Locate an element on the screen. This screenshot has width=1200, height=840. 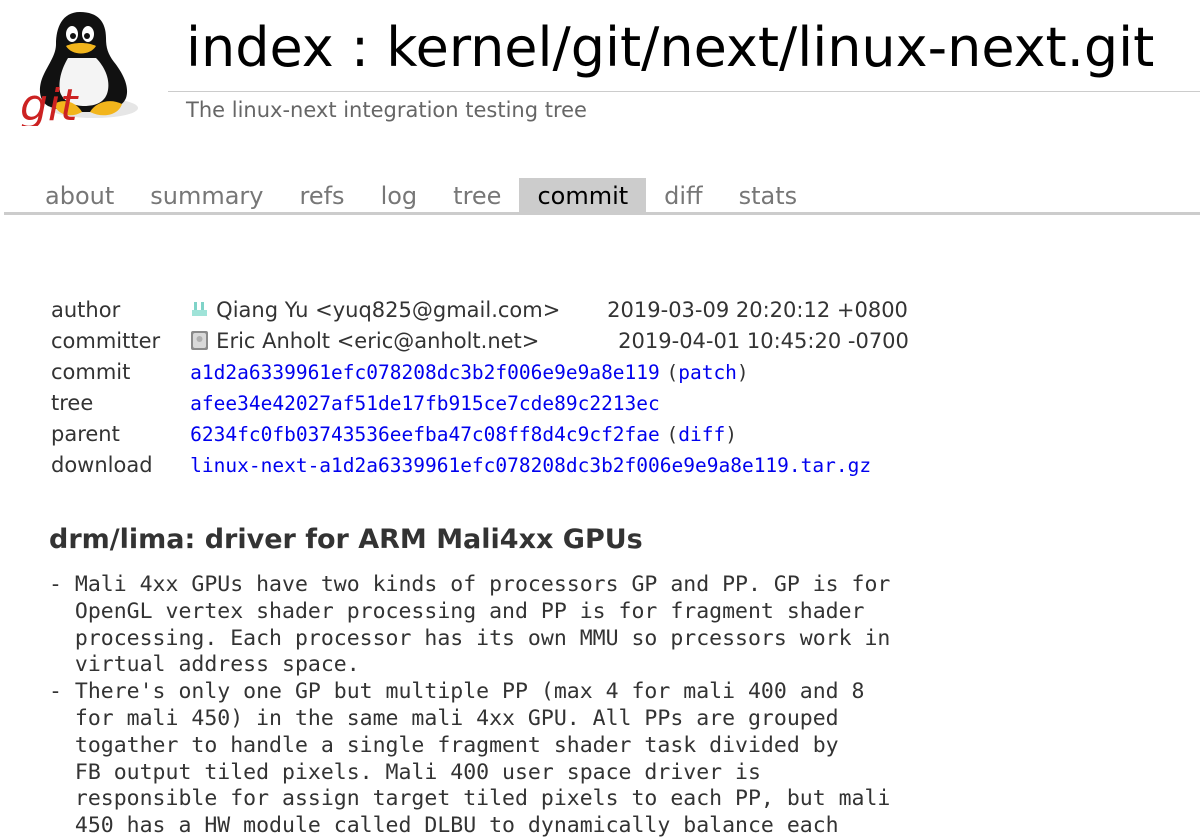
patch-link: patch is located at coordinates (707, 372).